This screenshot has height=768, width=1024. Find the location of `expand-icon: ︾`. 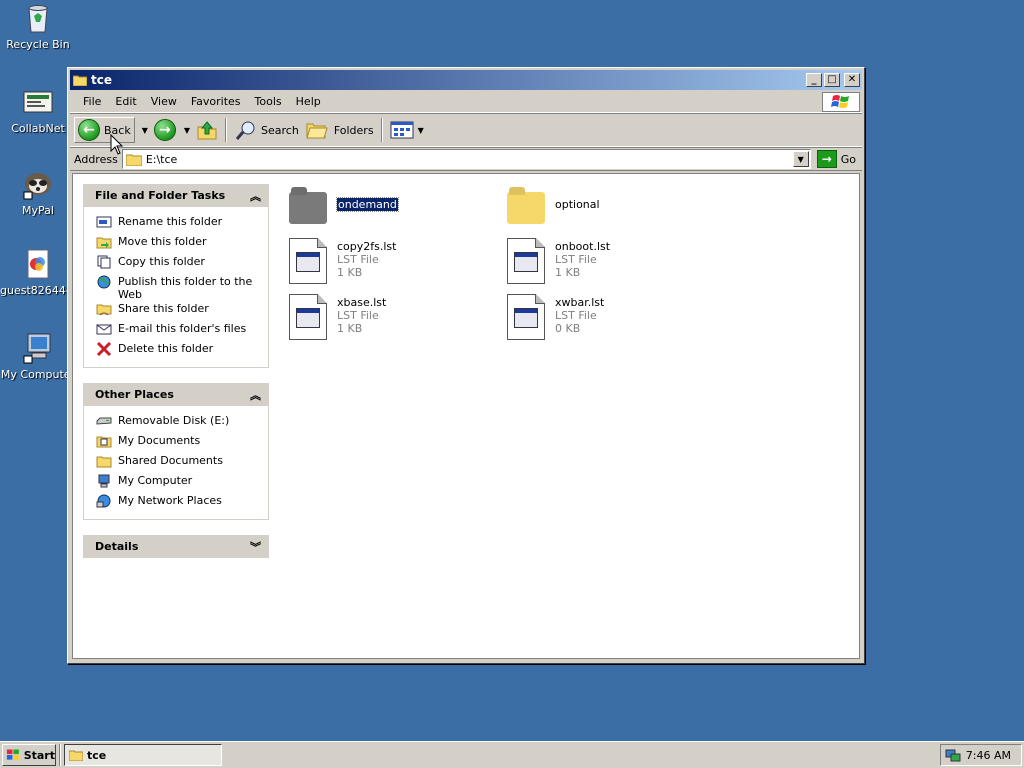

expand-icon: ︾ is located at coordinates (255, 547).